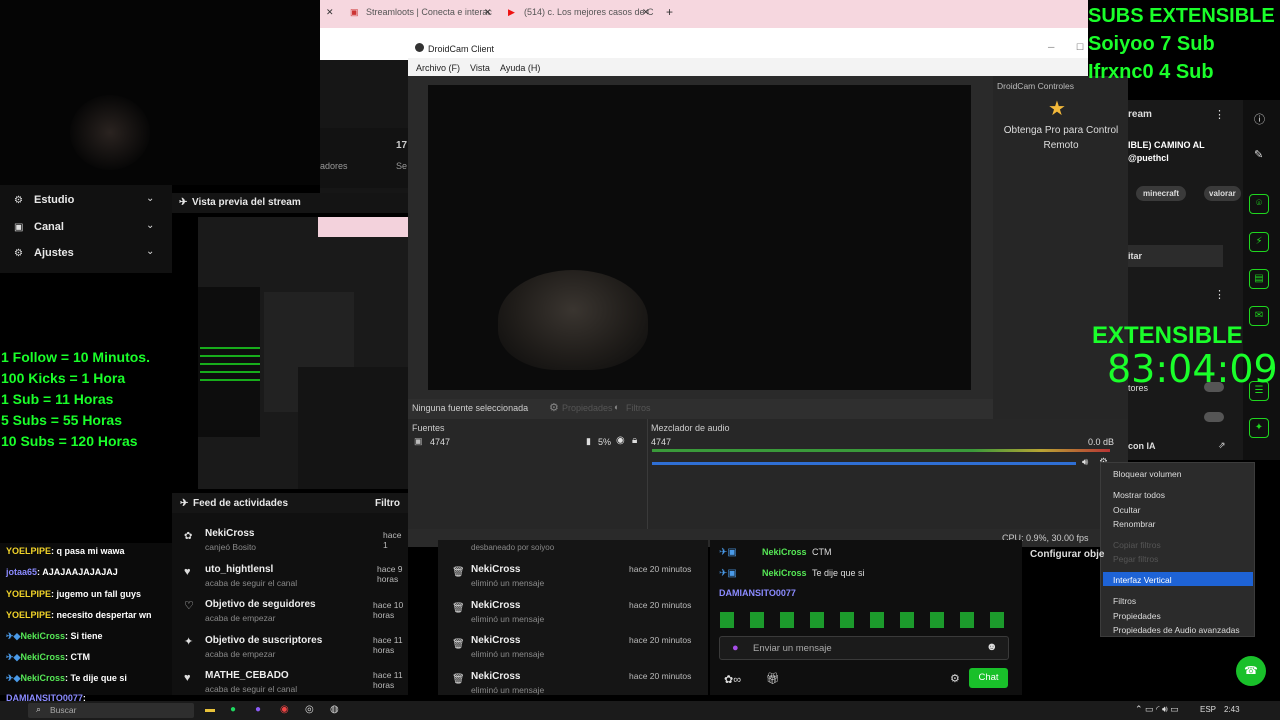 The height and width of the screenshot is (720, 1280). I want to click on chrome-icon: ◉, so click(284, 709).